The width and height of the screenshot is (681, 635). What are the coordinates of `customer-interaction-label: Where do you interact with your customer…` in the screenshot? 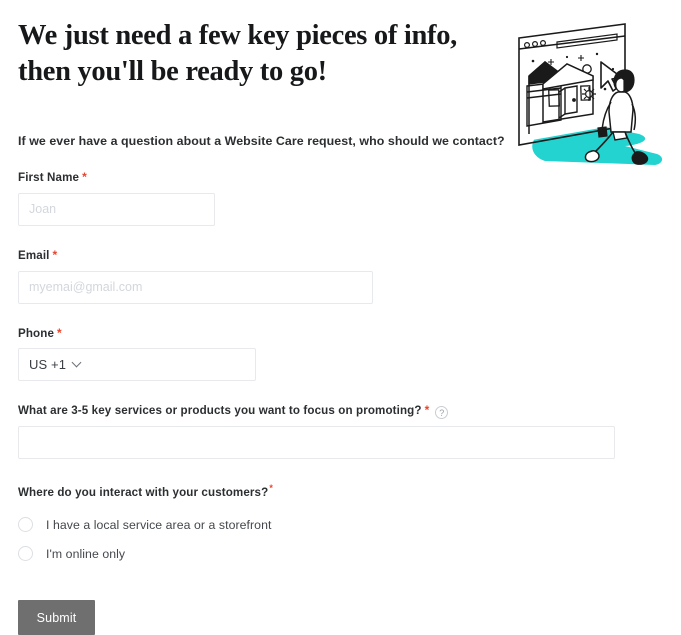 It's located at (340, 491).